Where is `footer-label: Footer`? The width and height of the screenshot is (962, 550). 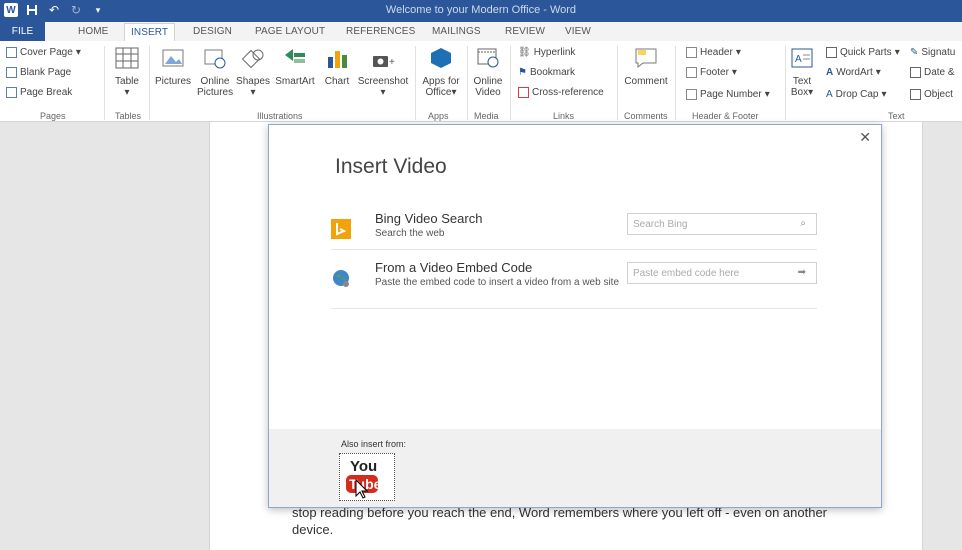 footer-label: Footer is located at coordinates (714, 72).